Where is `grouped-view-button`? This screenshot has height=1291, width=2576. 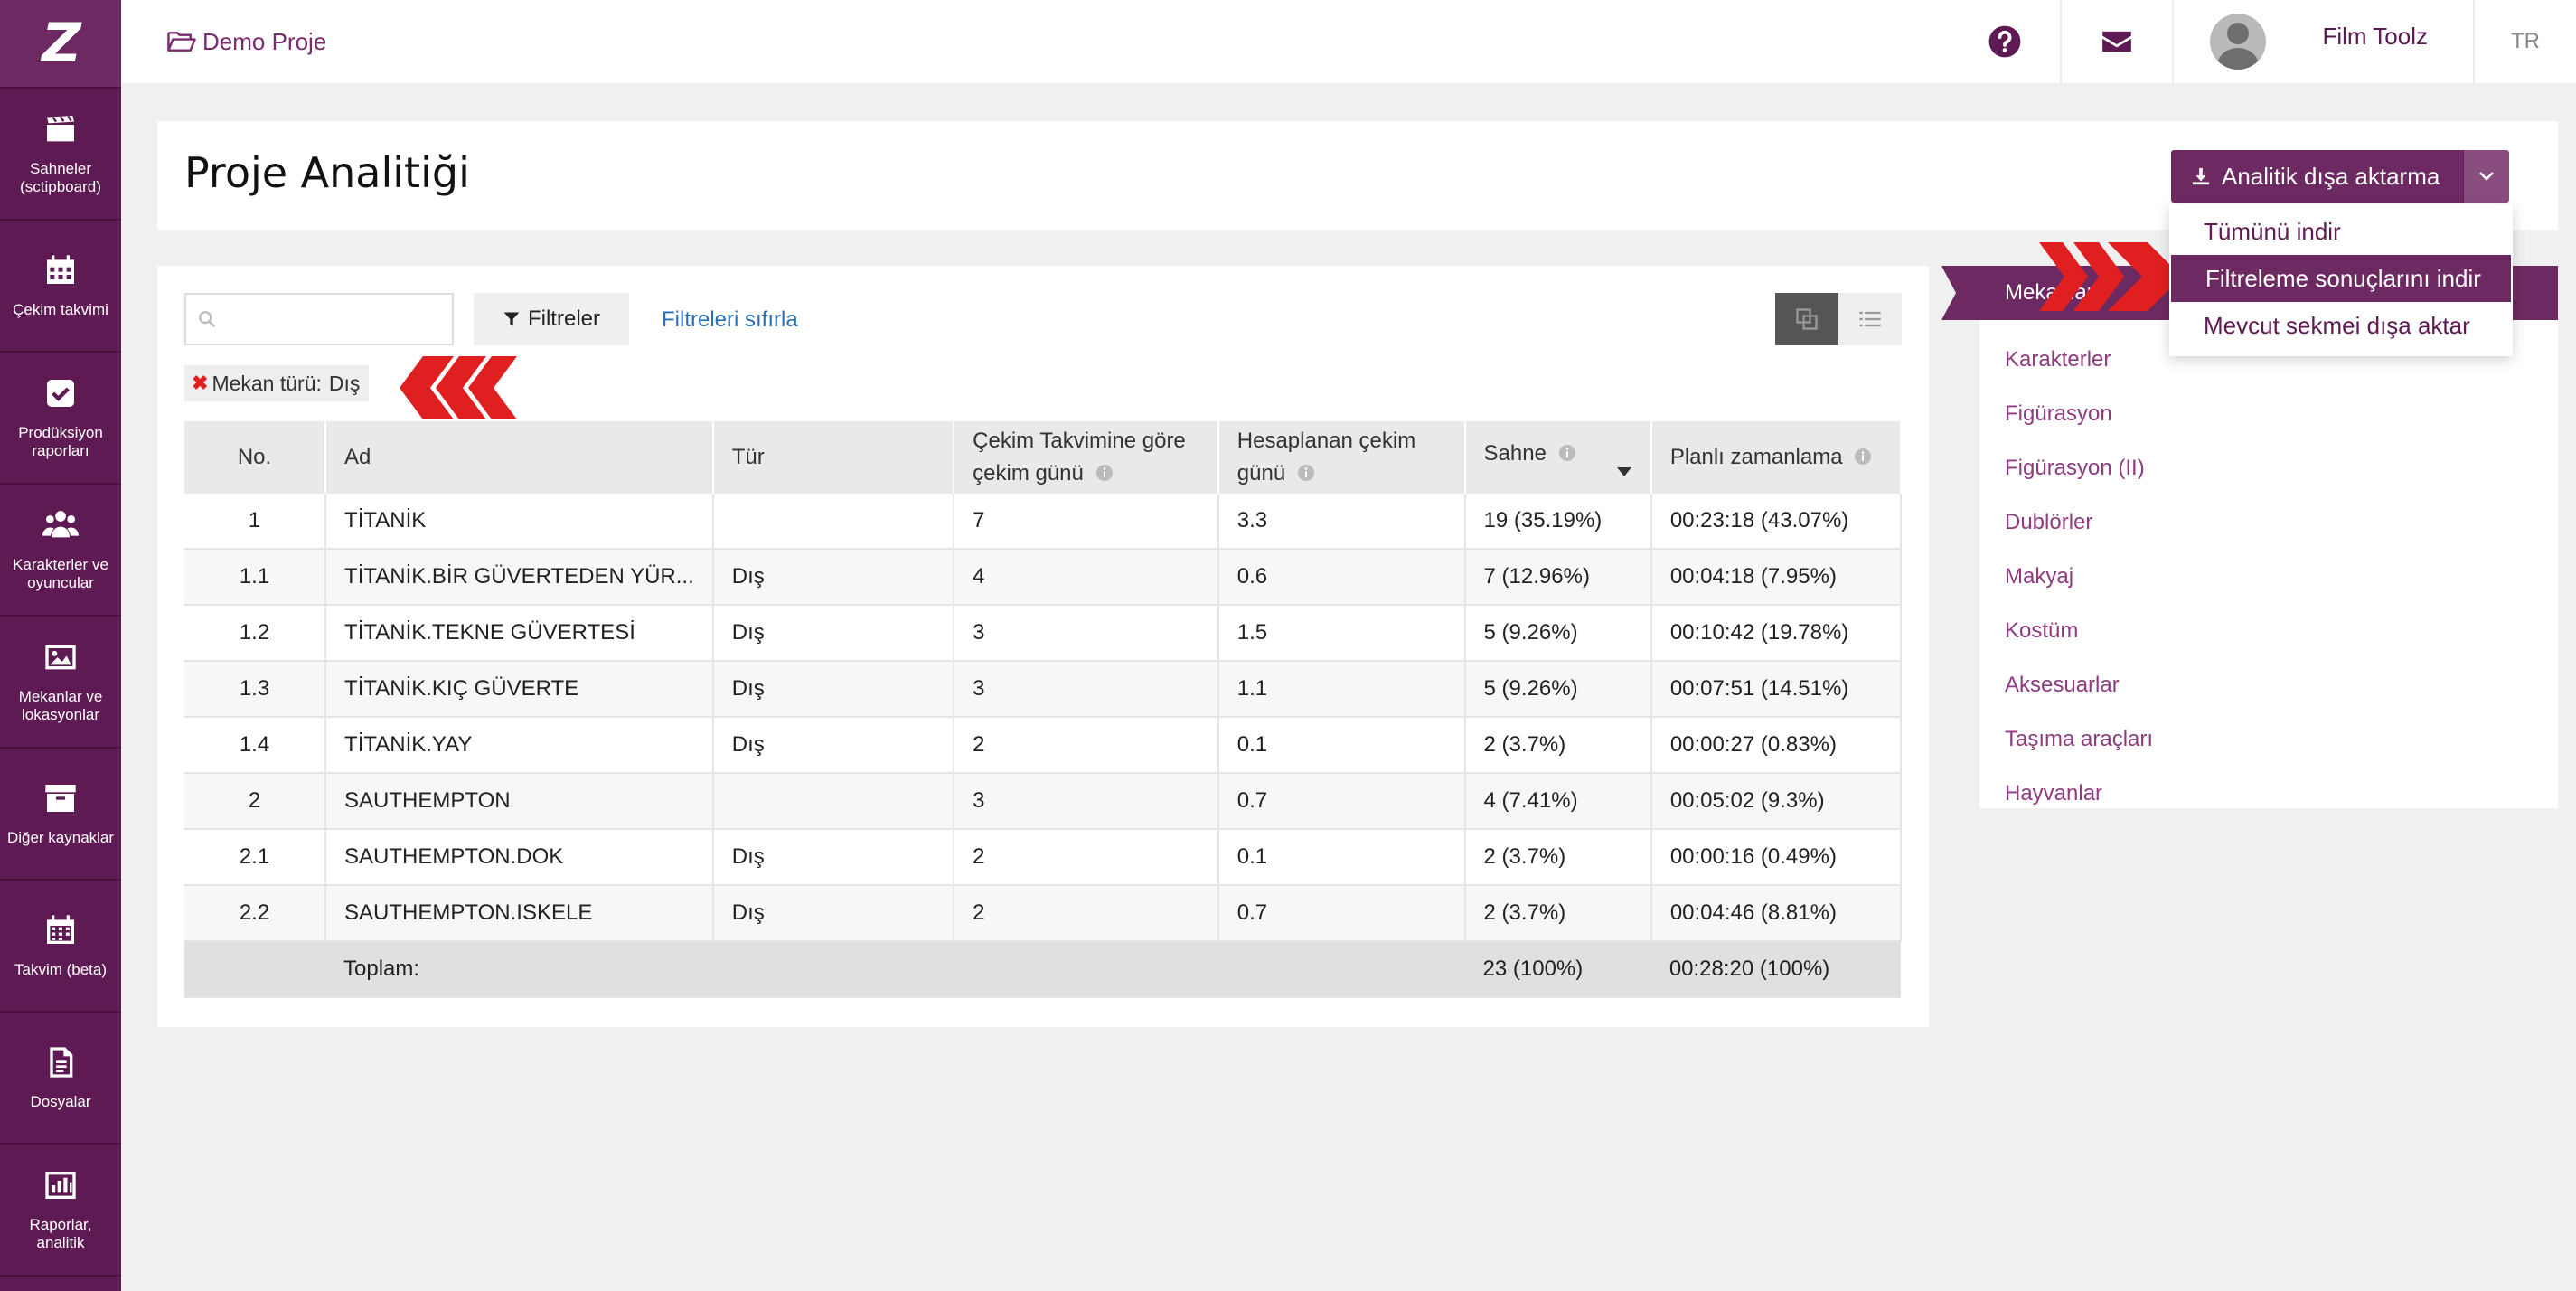 grouped-view-button is located at coordinates (1807, 319).